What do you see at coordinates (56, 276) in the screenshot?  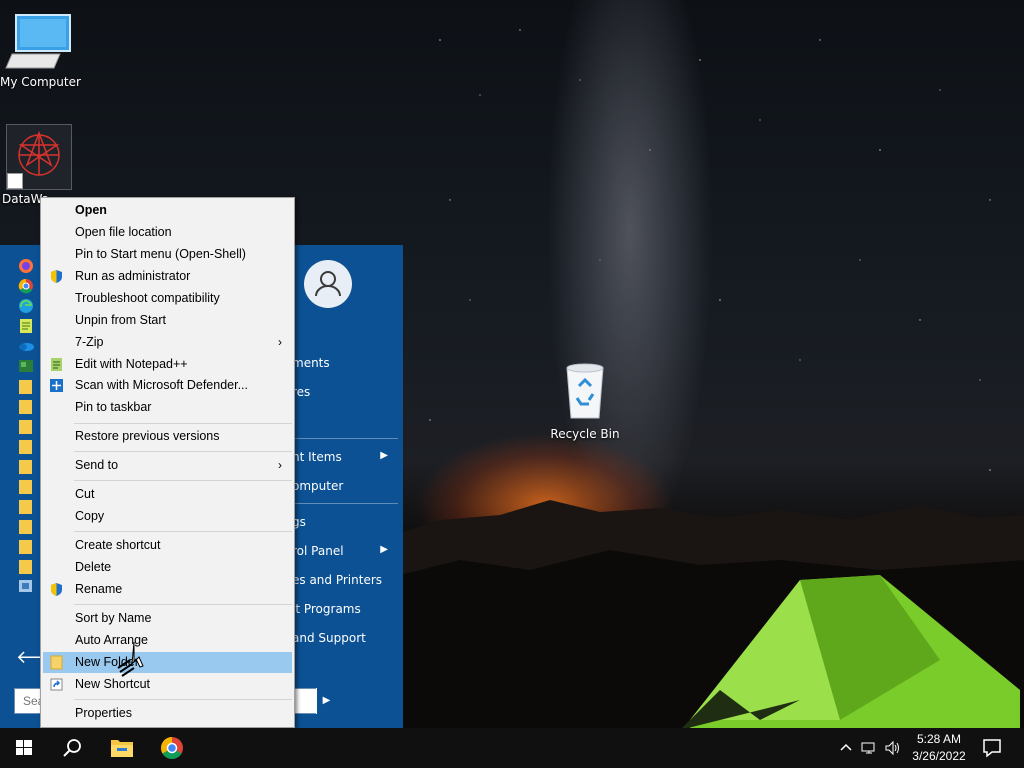 I see `uac-shield-icon` at bounding box center [56, 276].